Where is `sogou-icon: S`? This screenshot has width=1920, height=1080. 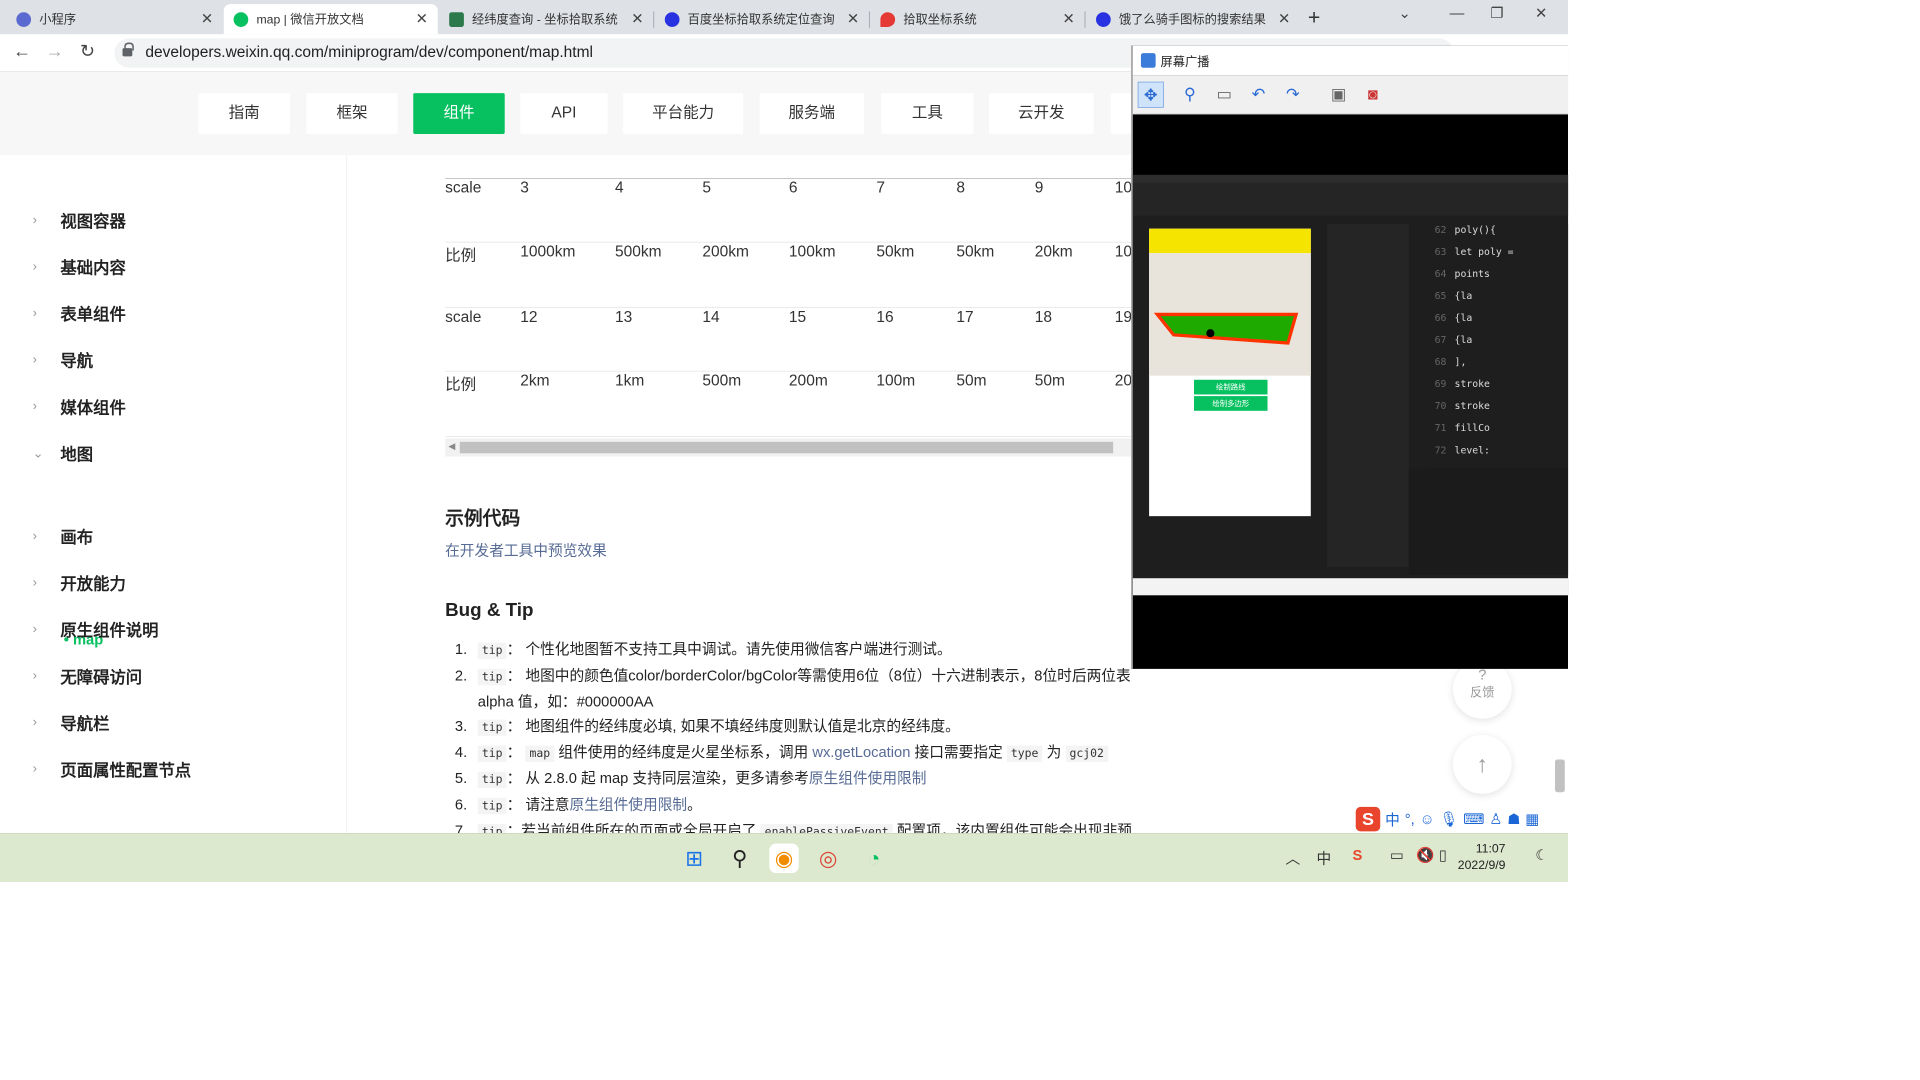 sogou-icon: S is located at coordinates (1368, 819).